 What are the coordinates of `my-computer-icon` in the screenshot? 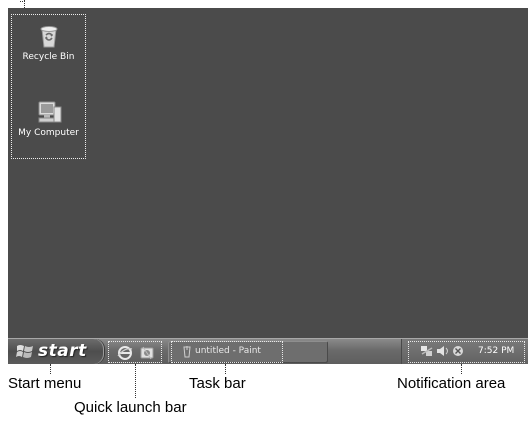 It's located at (49, 112).